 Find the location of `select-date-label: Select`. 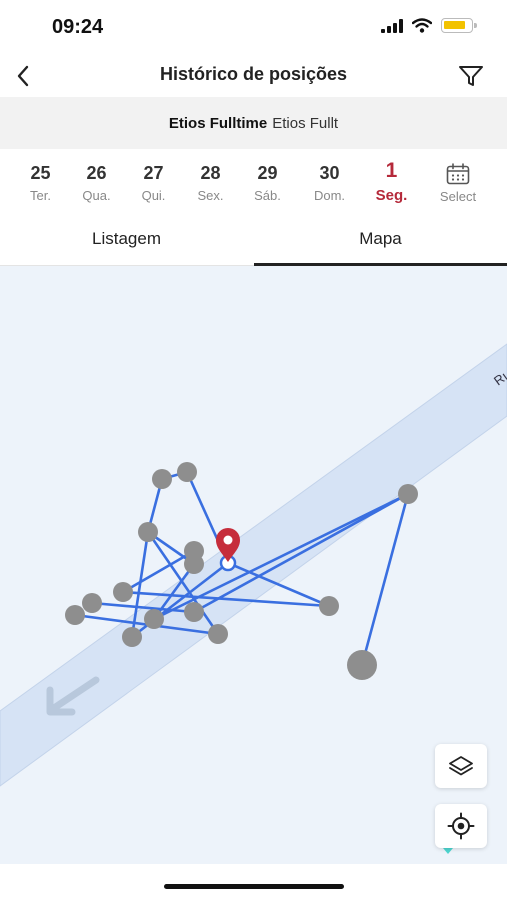

select-date-label: Select is located at coordinates (458, 196).